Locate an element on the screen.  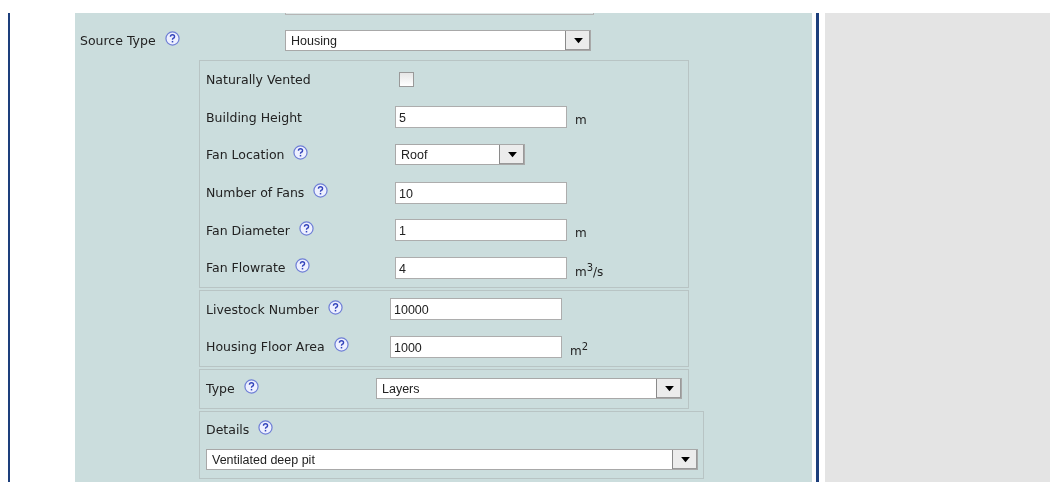
field-label: Building Height is located at coordinates (254, 117).